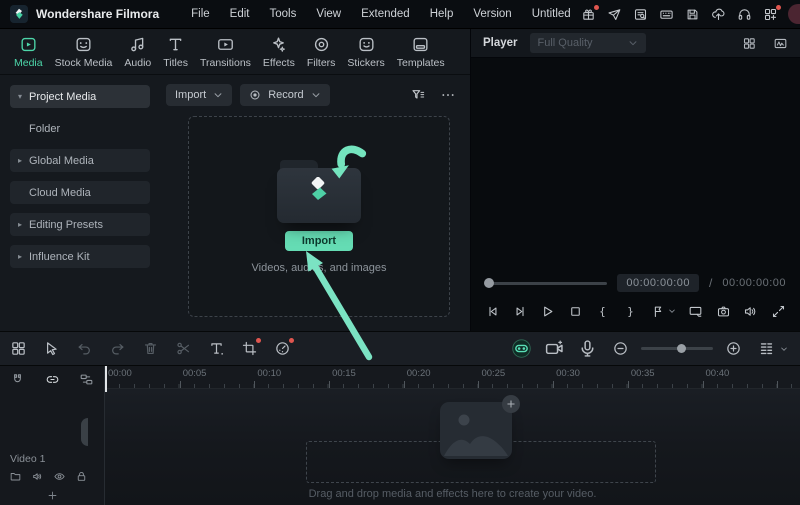  Describe the element at coordinates (554, 348) in the screenshot. I see `screen-record-icon` at that location.